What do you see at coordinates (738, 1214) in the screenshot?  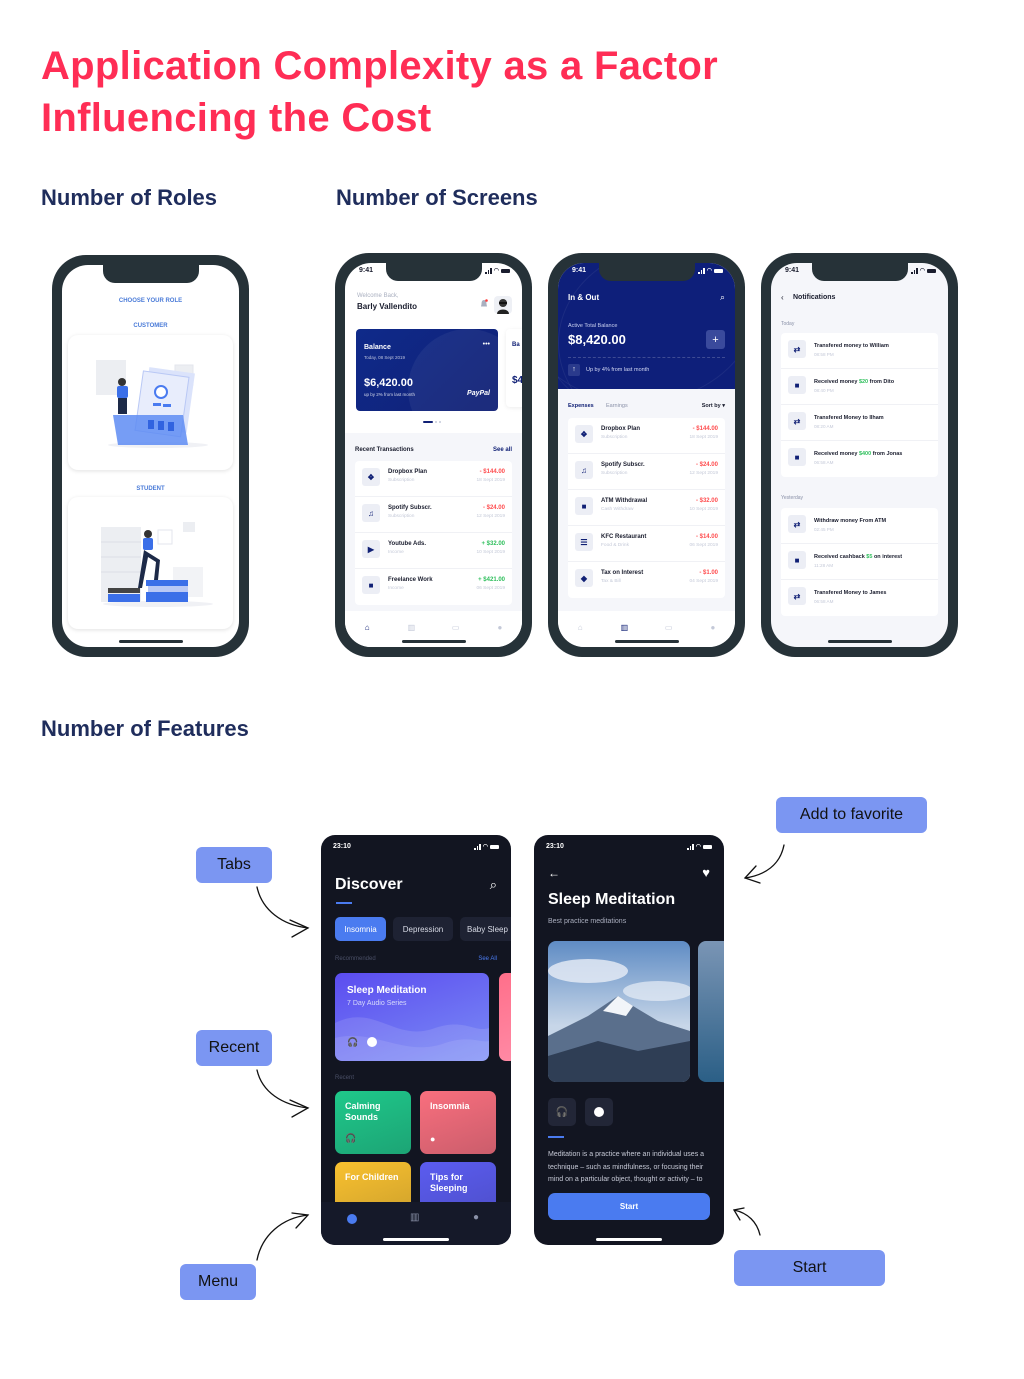 I see `arrow-start-head` at bounding box center [738, 1214].